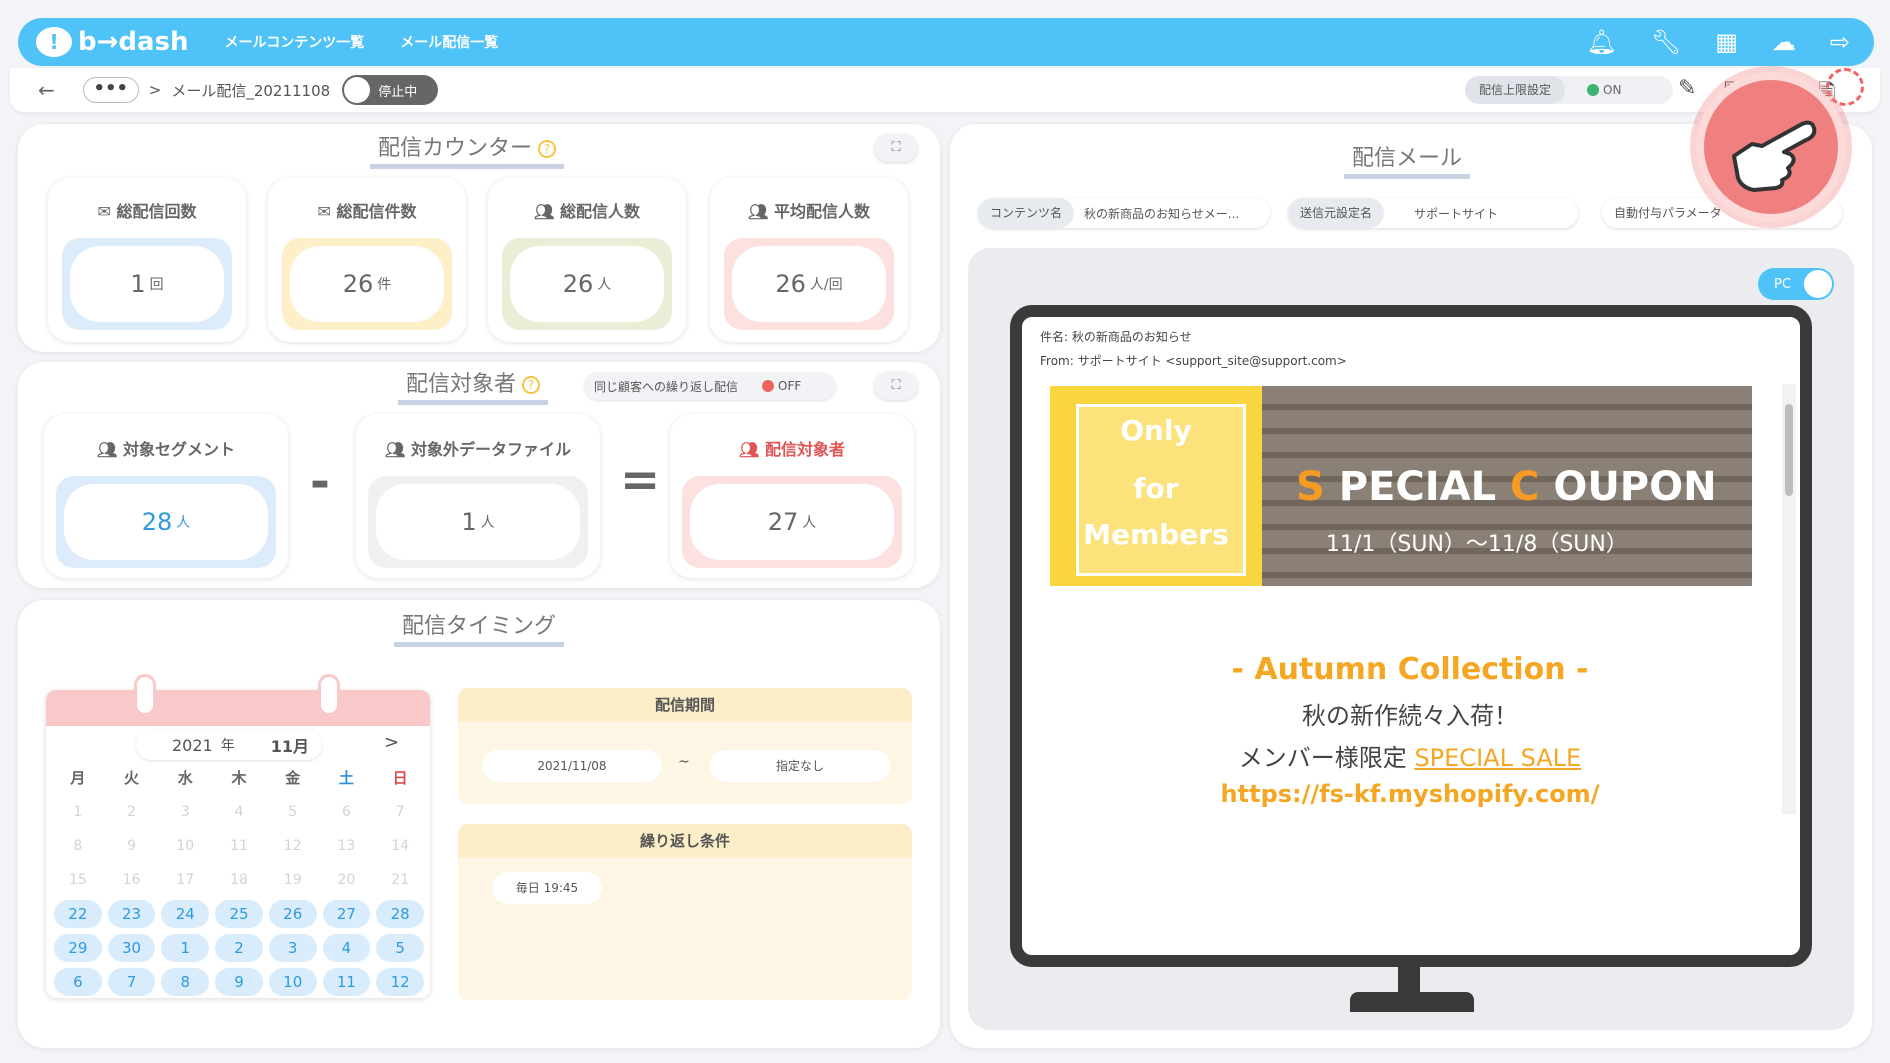 The image size is (1890, 1063). Describe the element at coordinates (346, 948) in the screenshot. I see `calendar-day: 4` at that location.